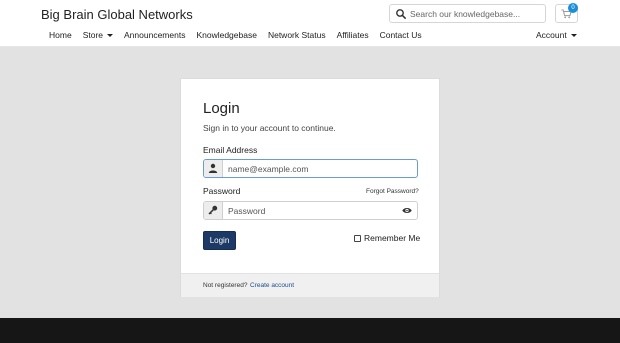 This screenshot has height=343, width=620. I want to click on email-field, so click(310, 168).